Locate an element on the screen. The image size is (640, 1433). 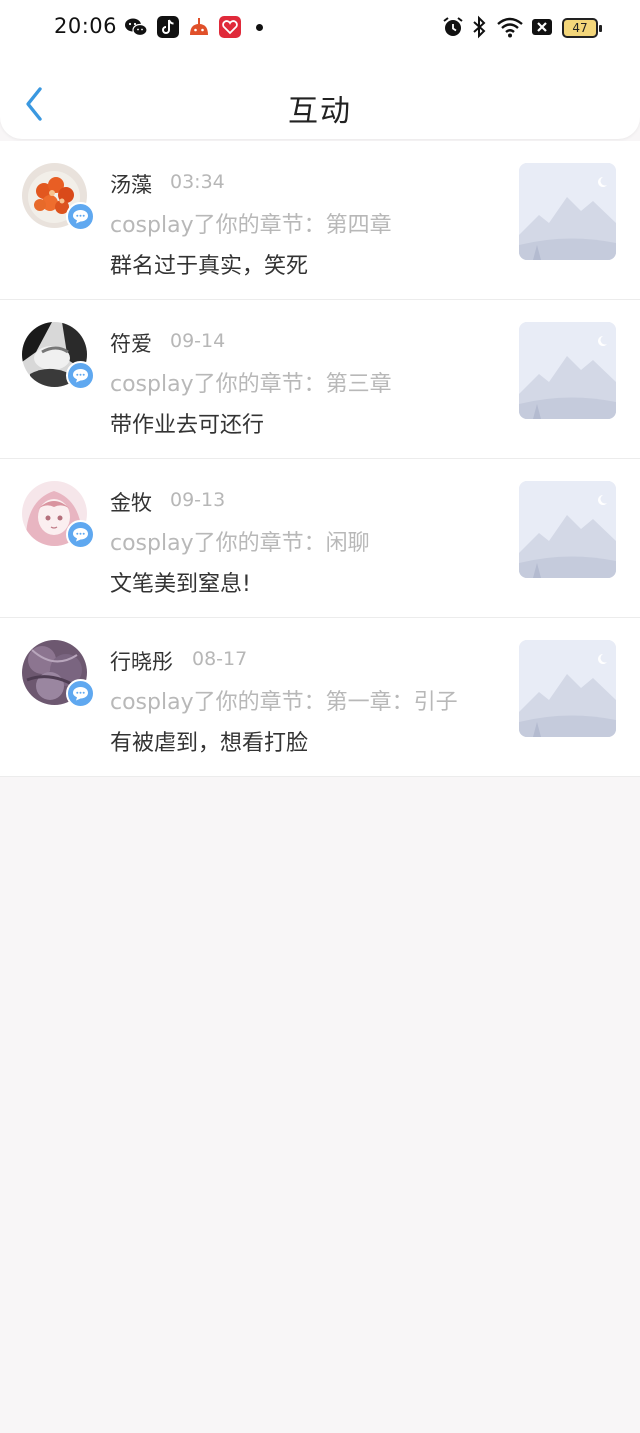
tiktok-icon is located at coordinates (168, 27).